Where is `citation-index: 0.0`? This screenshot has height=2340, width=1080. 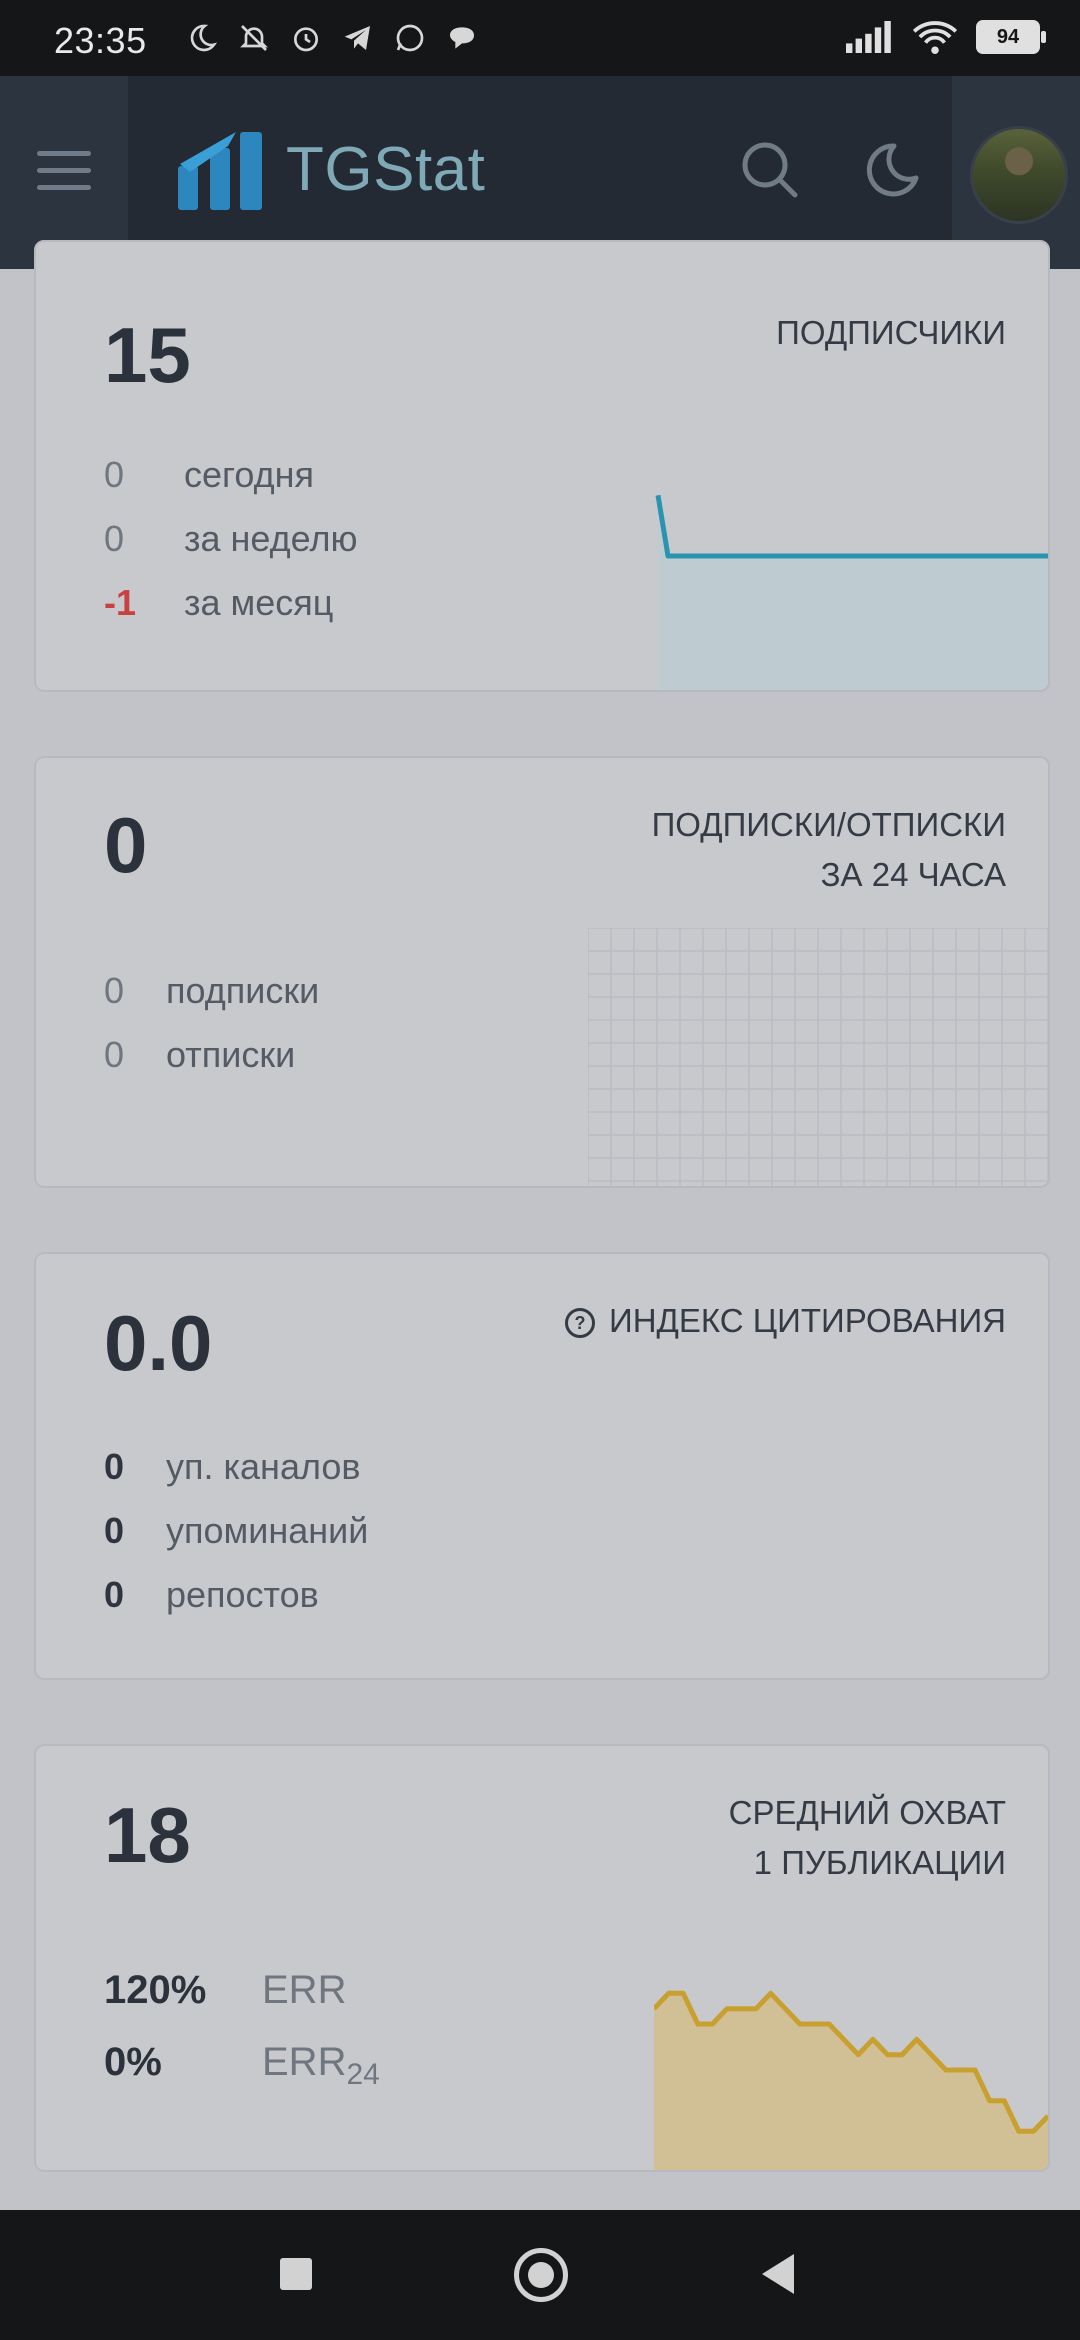 citation-index: 0.0 is located at coordinates (158, 1343).